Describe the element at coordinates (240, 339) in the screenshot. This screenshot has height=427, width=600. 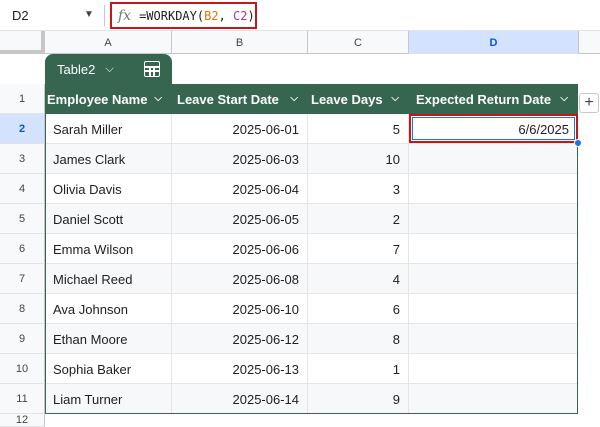
I see `cell-b9: 2025-06-12` at that location.